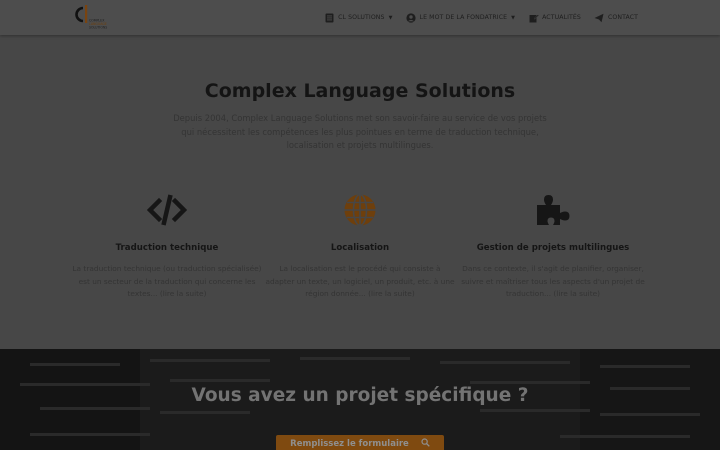 The height and width of the screenshot is (450, 720). I want to click on feature-title: Gestion de projets multilingues, so click(553, 248).